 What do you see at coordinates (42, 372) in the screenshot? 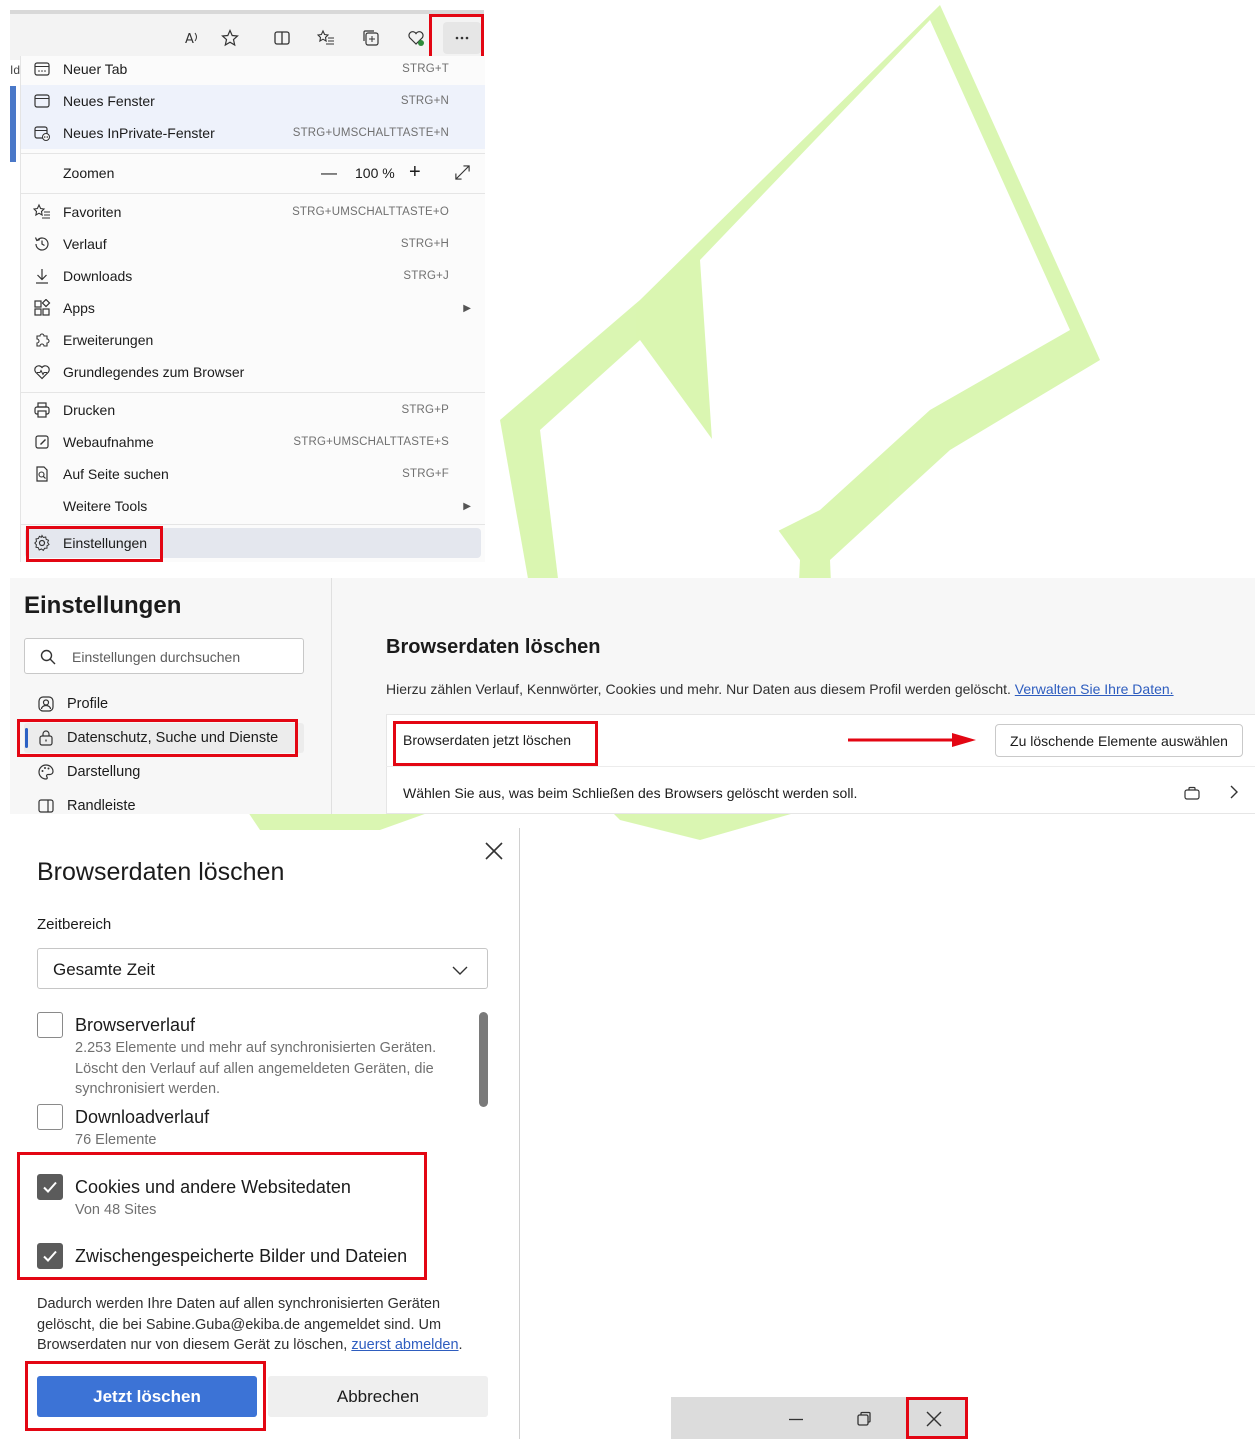
I see `heartbeat-icon` at bounding box center [42, 372].